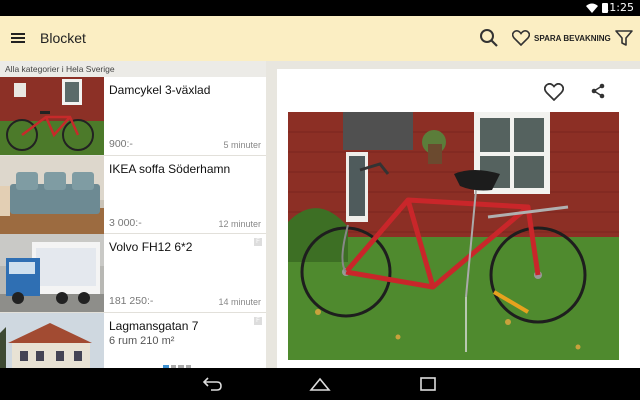 This screenshot has width=640, height=400. Describe the element at coordinates (554, 92) in the screenshot. I see `heart-outline-icon` at that location.